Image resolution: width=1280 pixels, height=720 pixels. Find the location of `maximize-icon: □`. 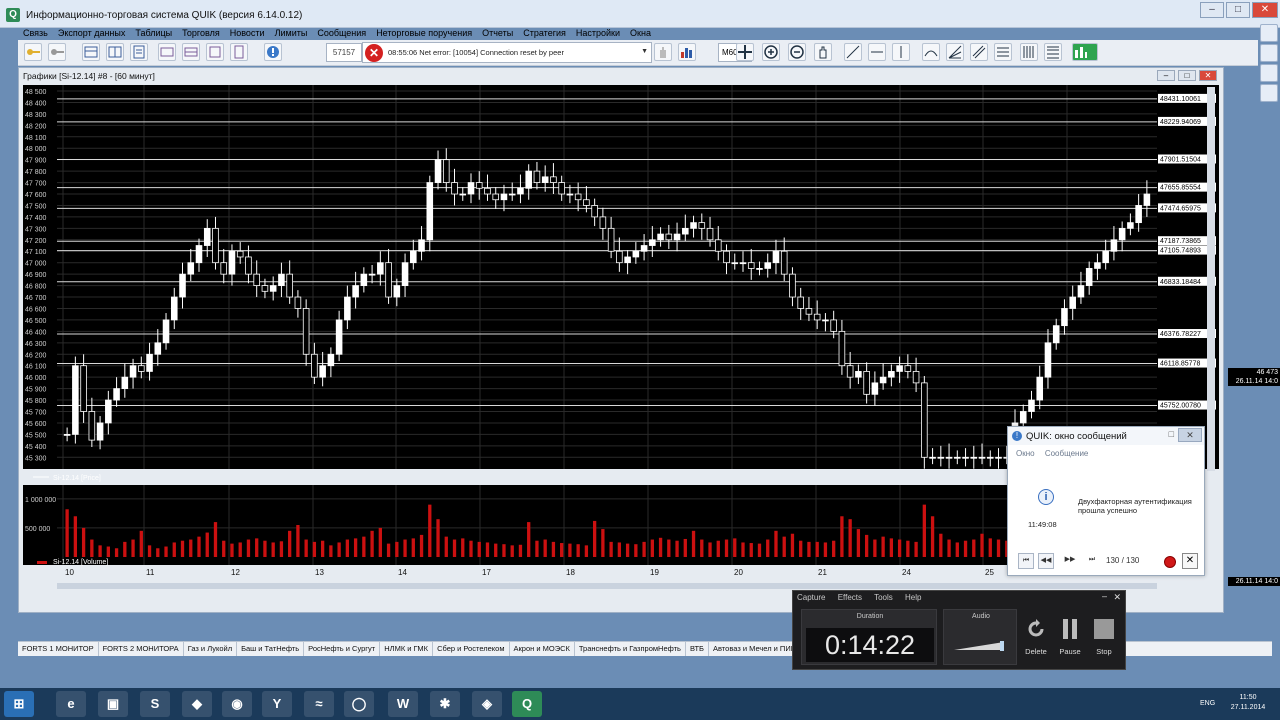

maximize-icon: □ is located at coordinates (1171, 434).